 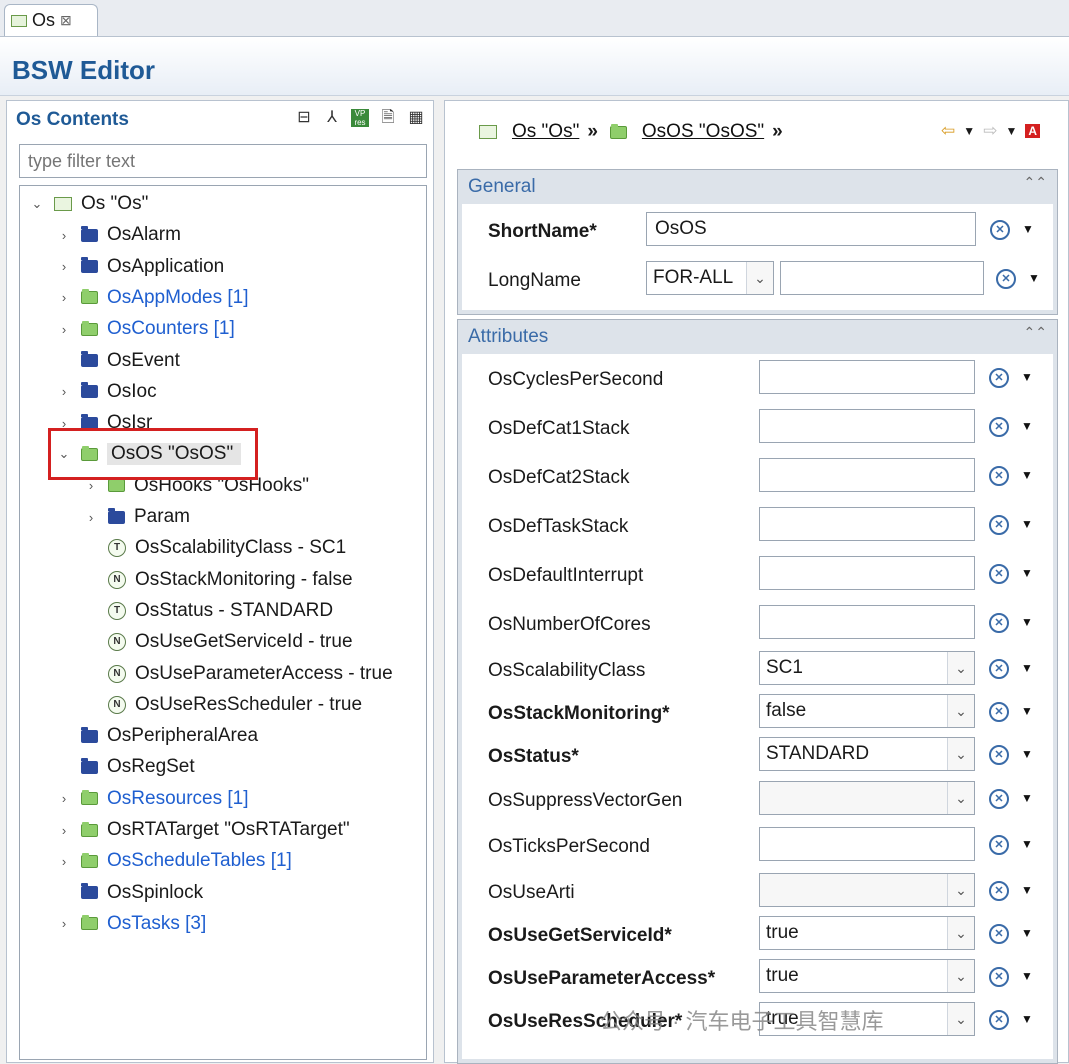 What do you see at coordinates (304, 118) in the screenshot?
I see `collapse-all-icon: ⊟` at bounding box center [304, 118].